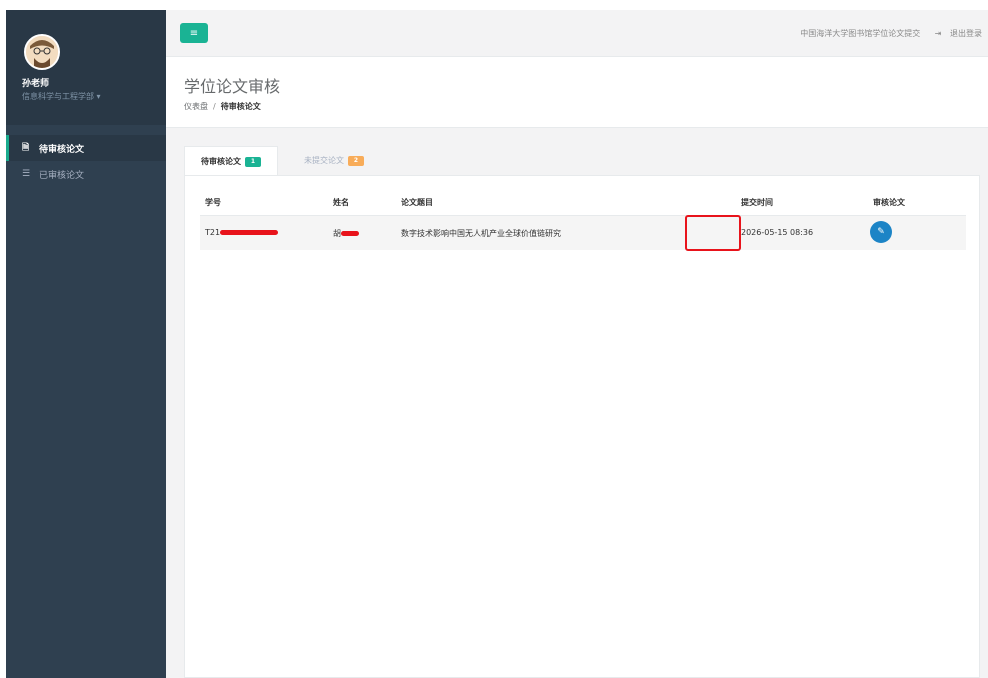  I want to click on top-right-links: 中国海洋大学图书馆学位论文提交 ⇥ 退出登录, so click(888, 33).